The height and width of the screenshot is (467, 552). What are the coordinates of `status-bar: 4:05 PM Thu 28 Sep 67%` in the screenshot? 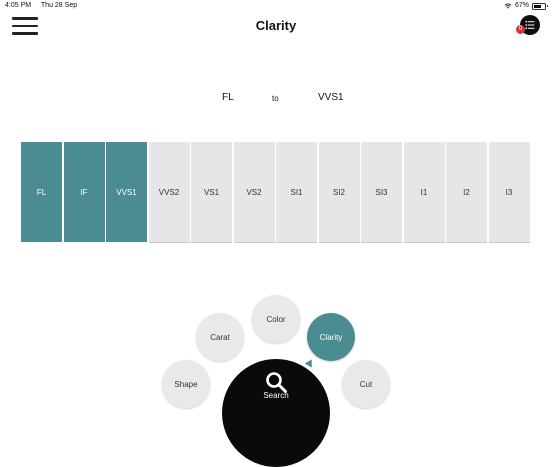 It's located at (276, 6).